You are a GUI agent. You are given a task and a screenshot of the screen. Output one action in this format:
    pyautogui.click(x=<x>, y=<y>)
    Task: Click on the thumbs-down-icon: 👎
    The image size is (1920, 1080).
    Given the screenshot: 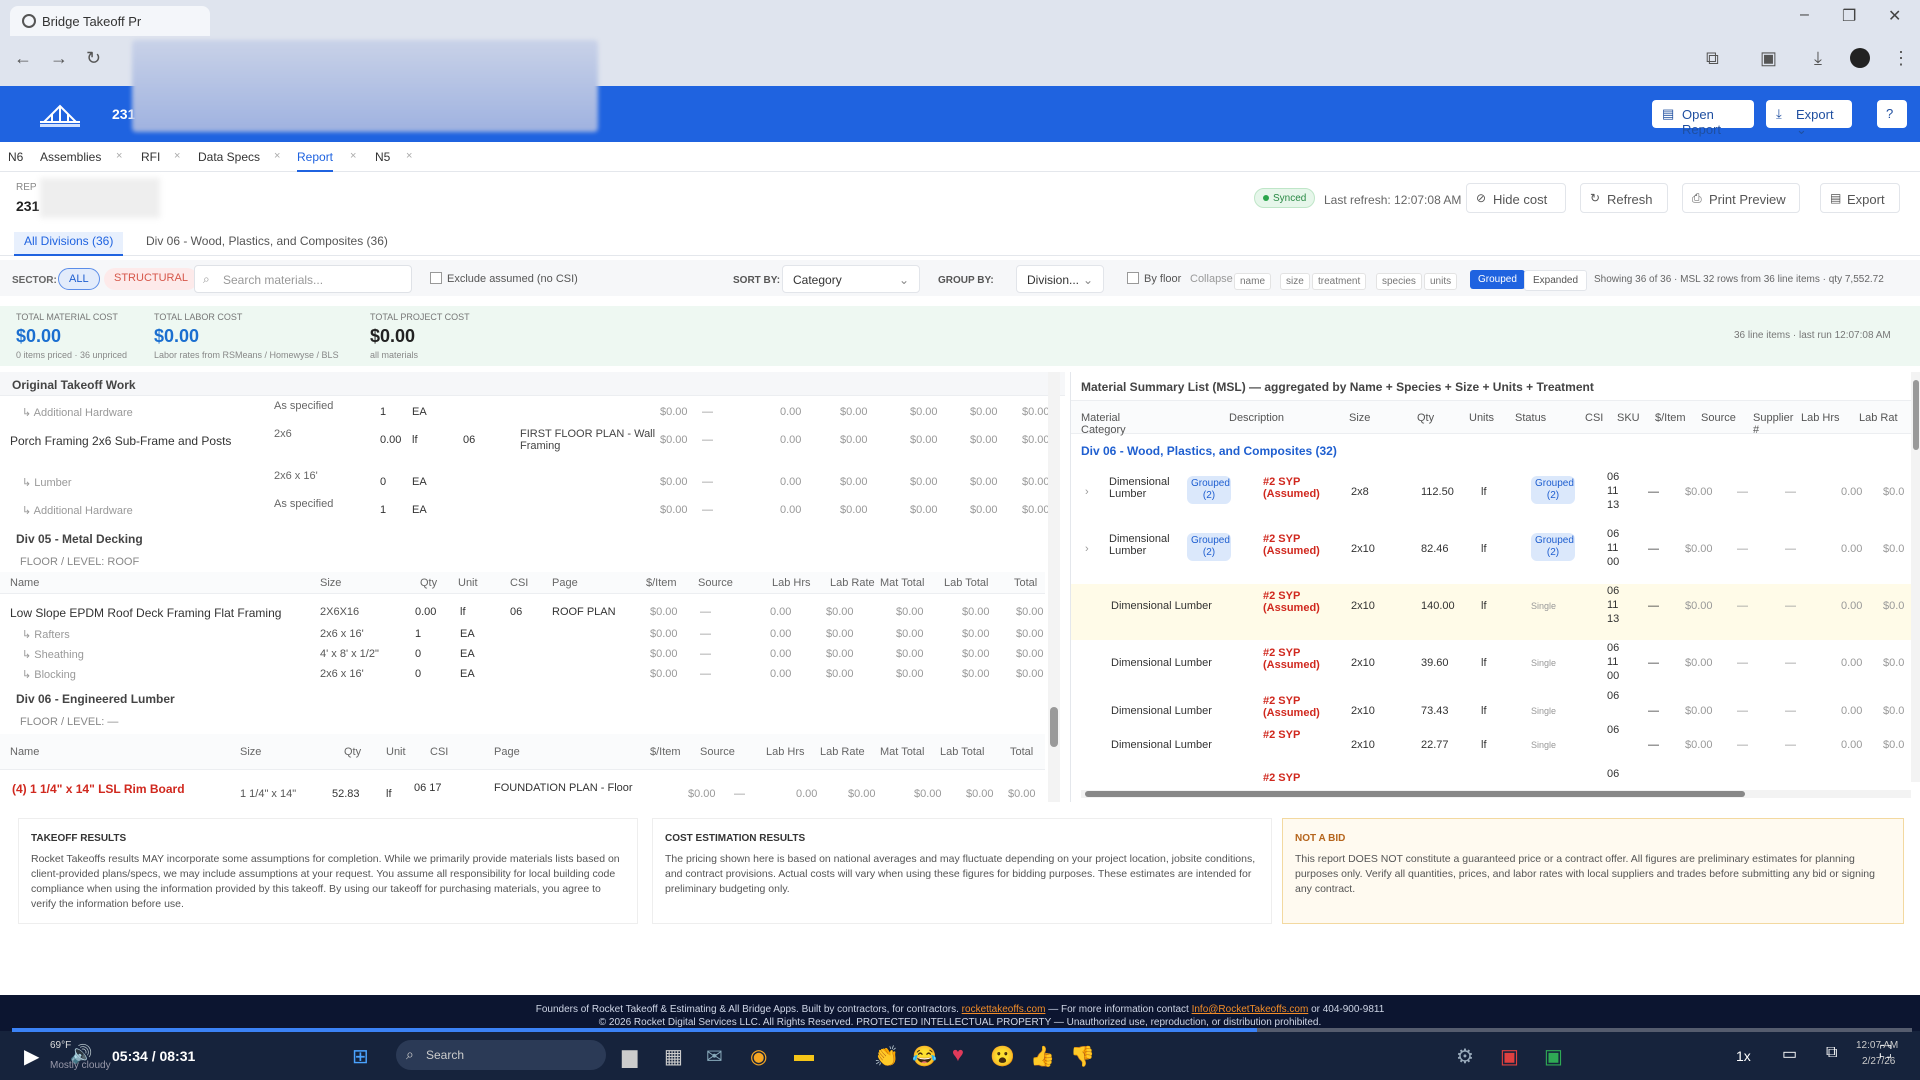 What is the action you would take?
    pyautogui.click(x=1082, y=1056)
    